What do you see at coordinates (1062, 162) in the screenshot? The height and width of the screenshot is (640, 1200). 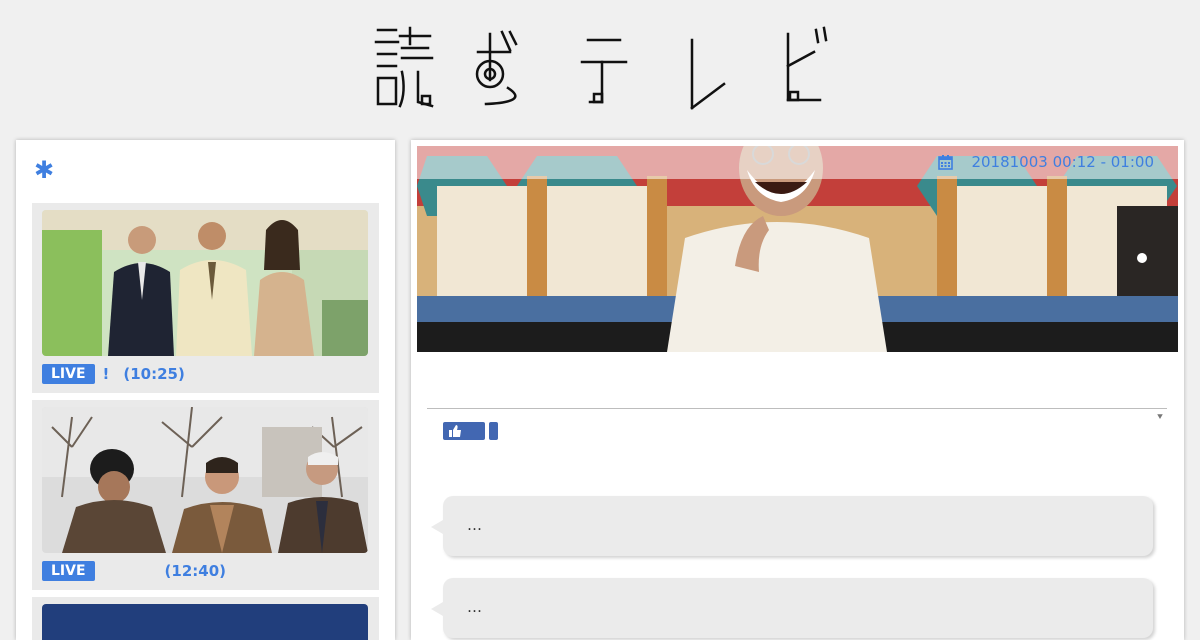 I see `airtime-text: 20181003 00:12 - 01:00` at bounding box center [1062, 162].